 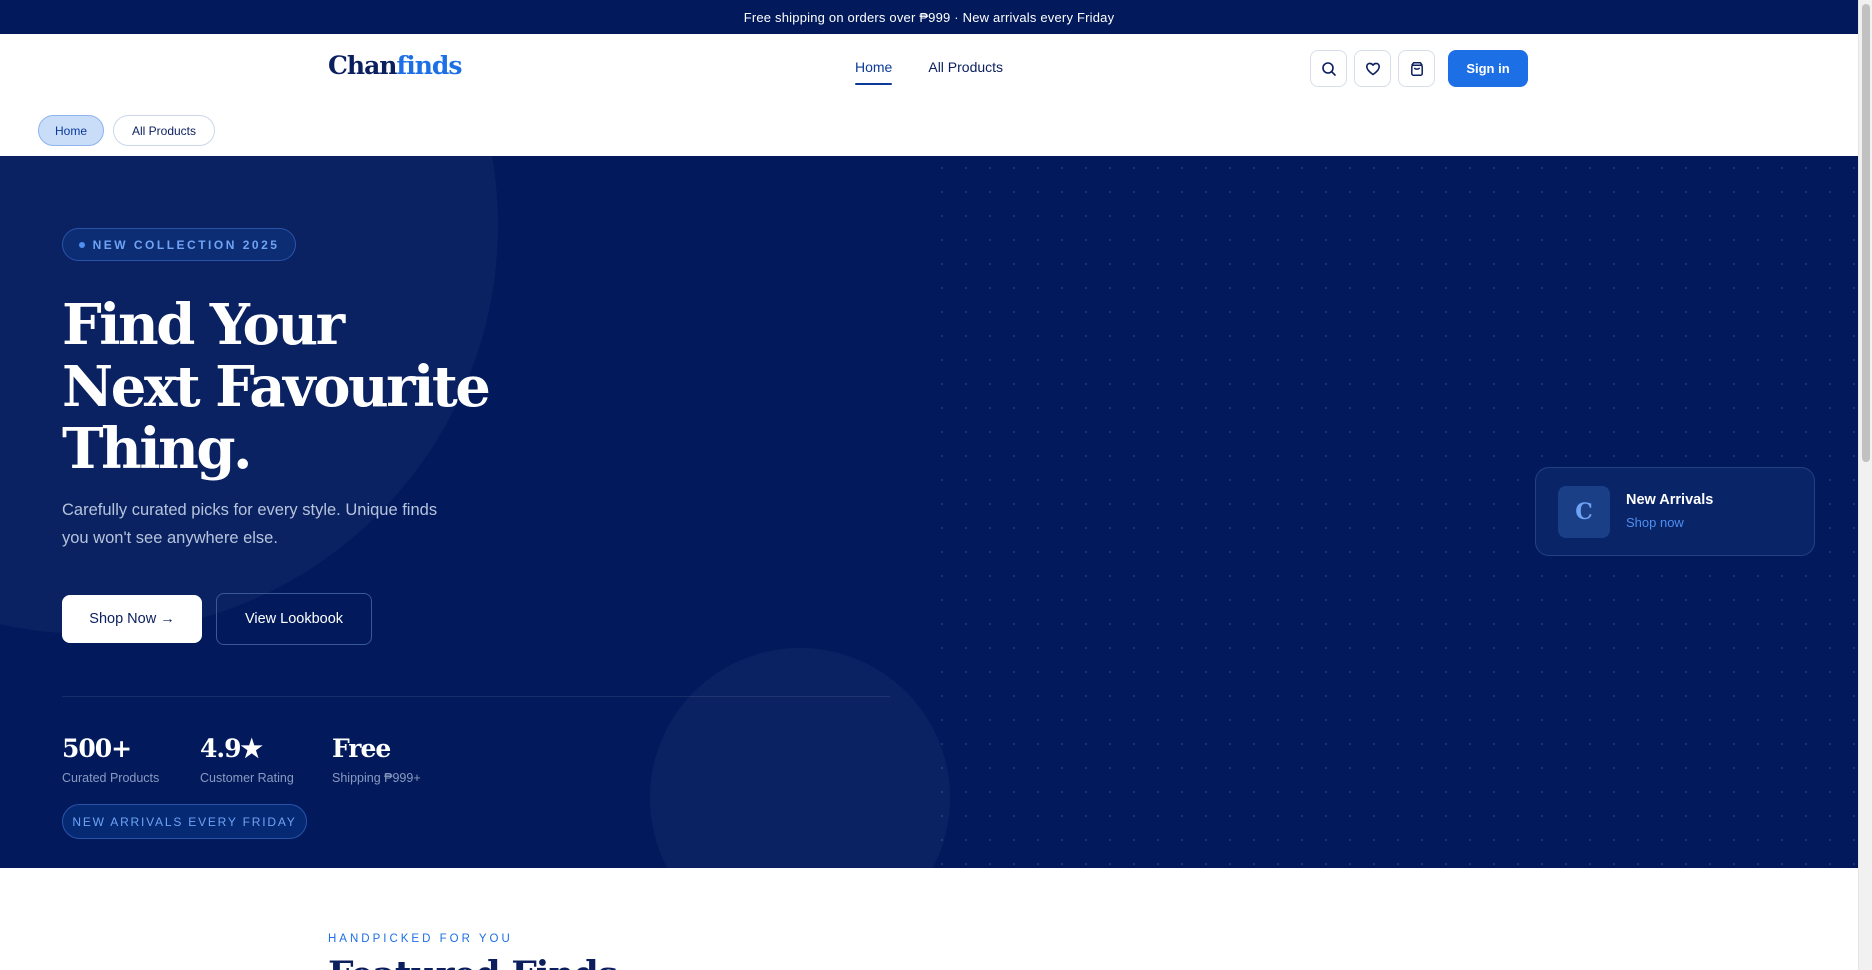 I want to click on wishlist-button, so click(x=1372, y=68).